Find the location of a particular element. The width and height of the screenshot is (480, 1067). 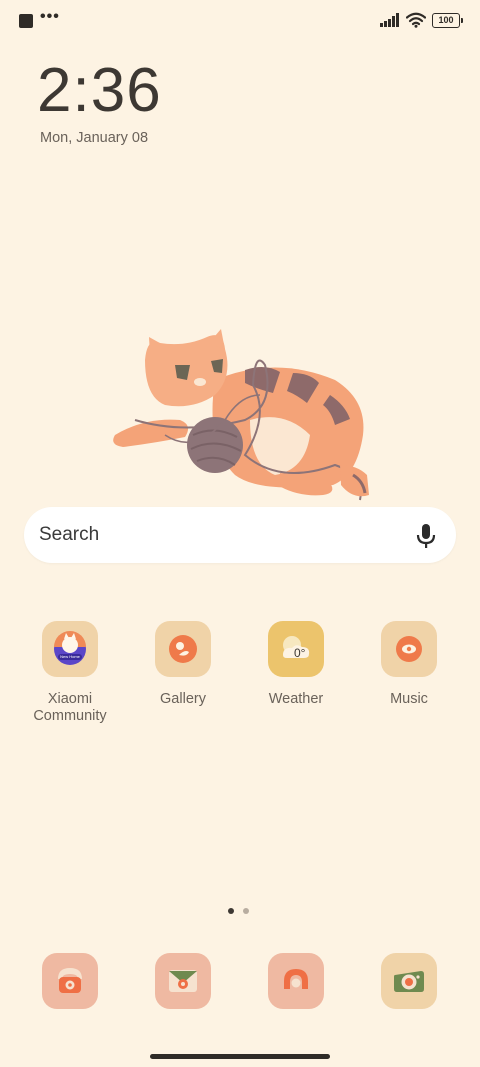

signal-icon is located at coordinates (389, 20).